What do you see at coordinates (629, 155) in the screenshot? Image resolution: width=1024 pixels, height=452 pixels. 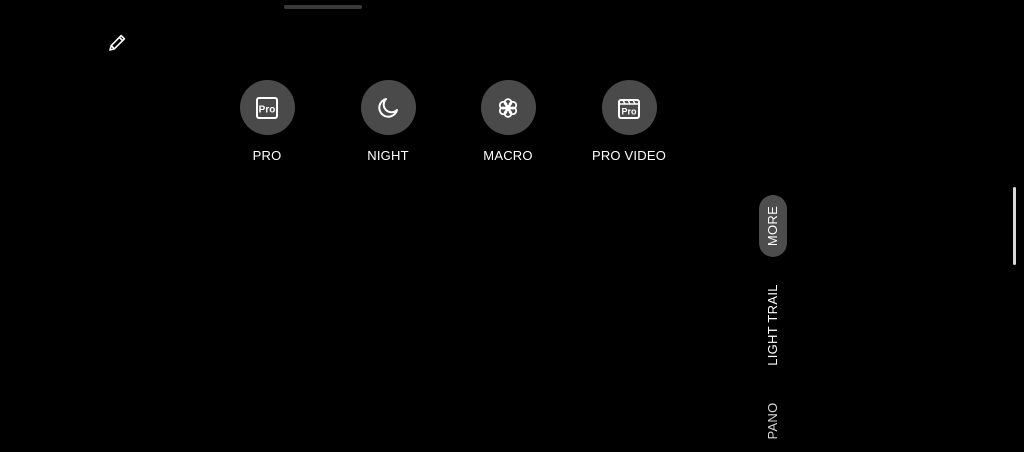 I see `mode-pro-video-label: PRO VIDEO` at bounding box center [629, 155].